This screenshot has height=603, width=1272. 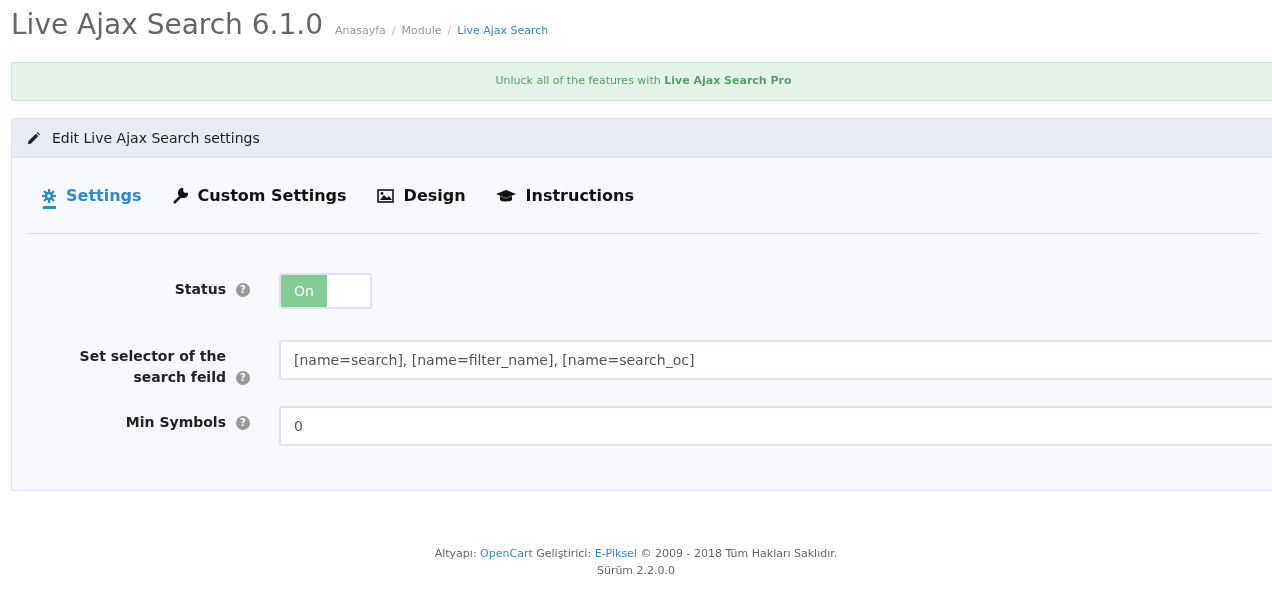 What do you see at coordinates (505, 195) in the screenshot?
I see `graduation-cap-icon` at bounding box center [505, 195].